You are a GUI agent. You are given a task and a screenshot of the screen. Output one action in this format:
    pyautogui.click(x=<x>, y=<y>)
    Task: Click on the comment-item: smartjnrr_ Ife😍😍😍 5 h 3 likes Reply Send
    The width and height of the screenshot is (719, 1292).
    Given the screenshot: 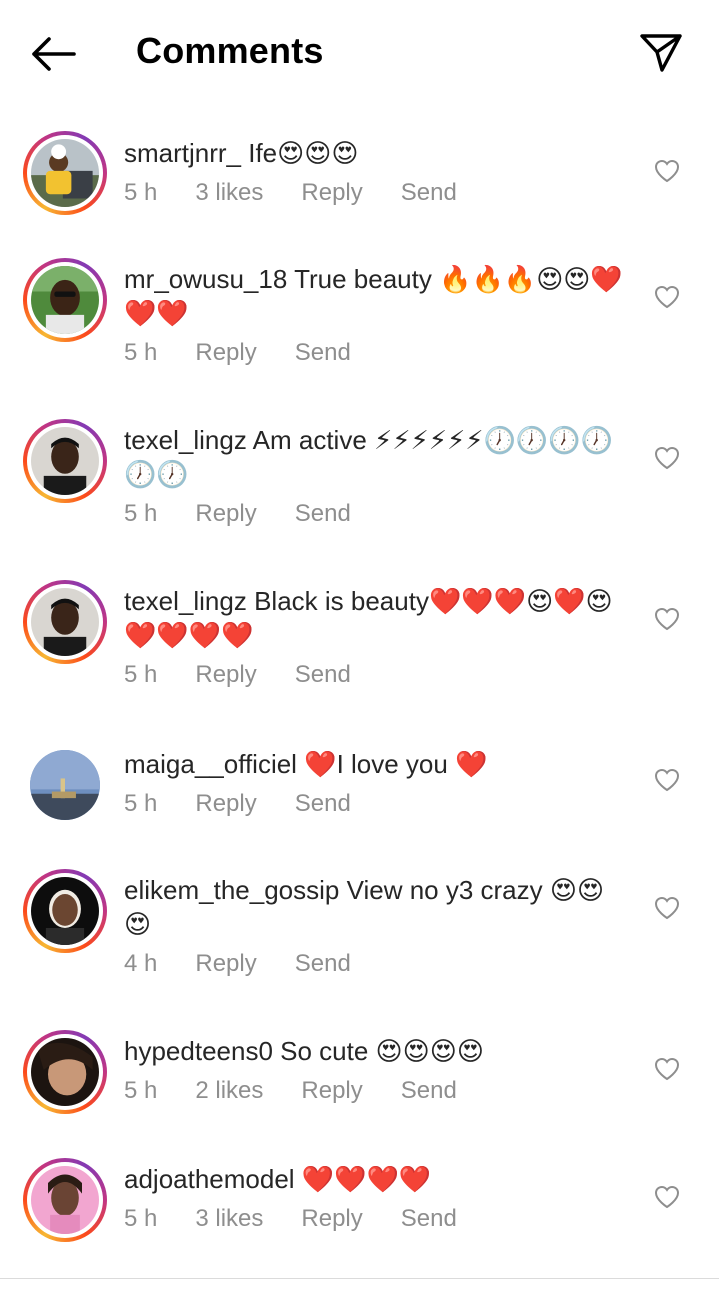 What is the action you would take?
    pyautogui.click(x=359, y=170)
    